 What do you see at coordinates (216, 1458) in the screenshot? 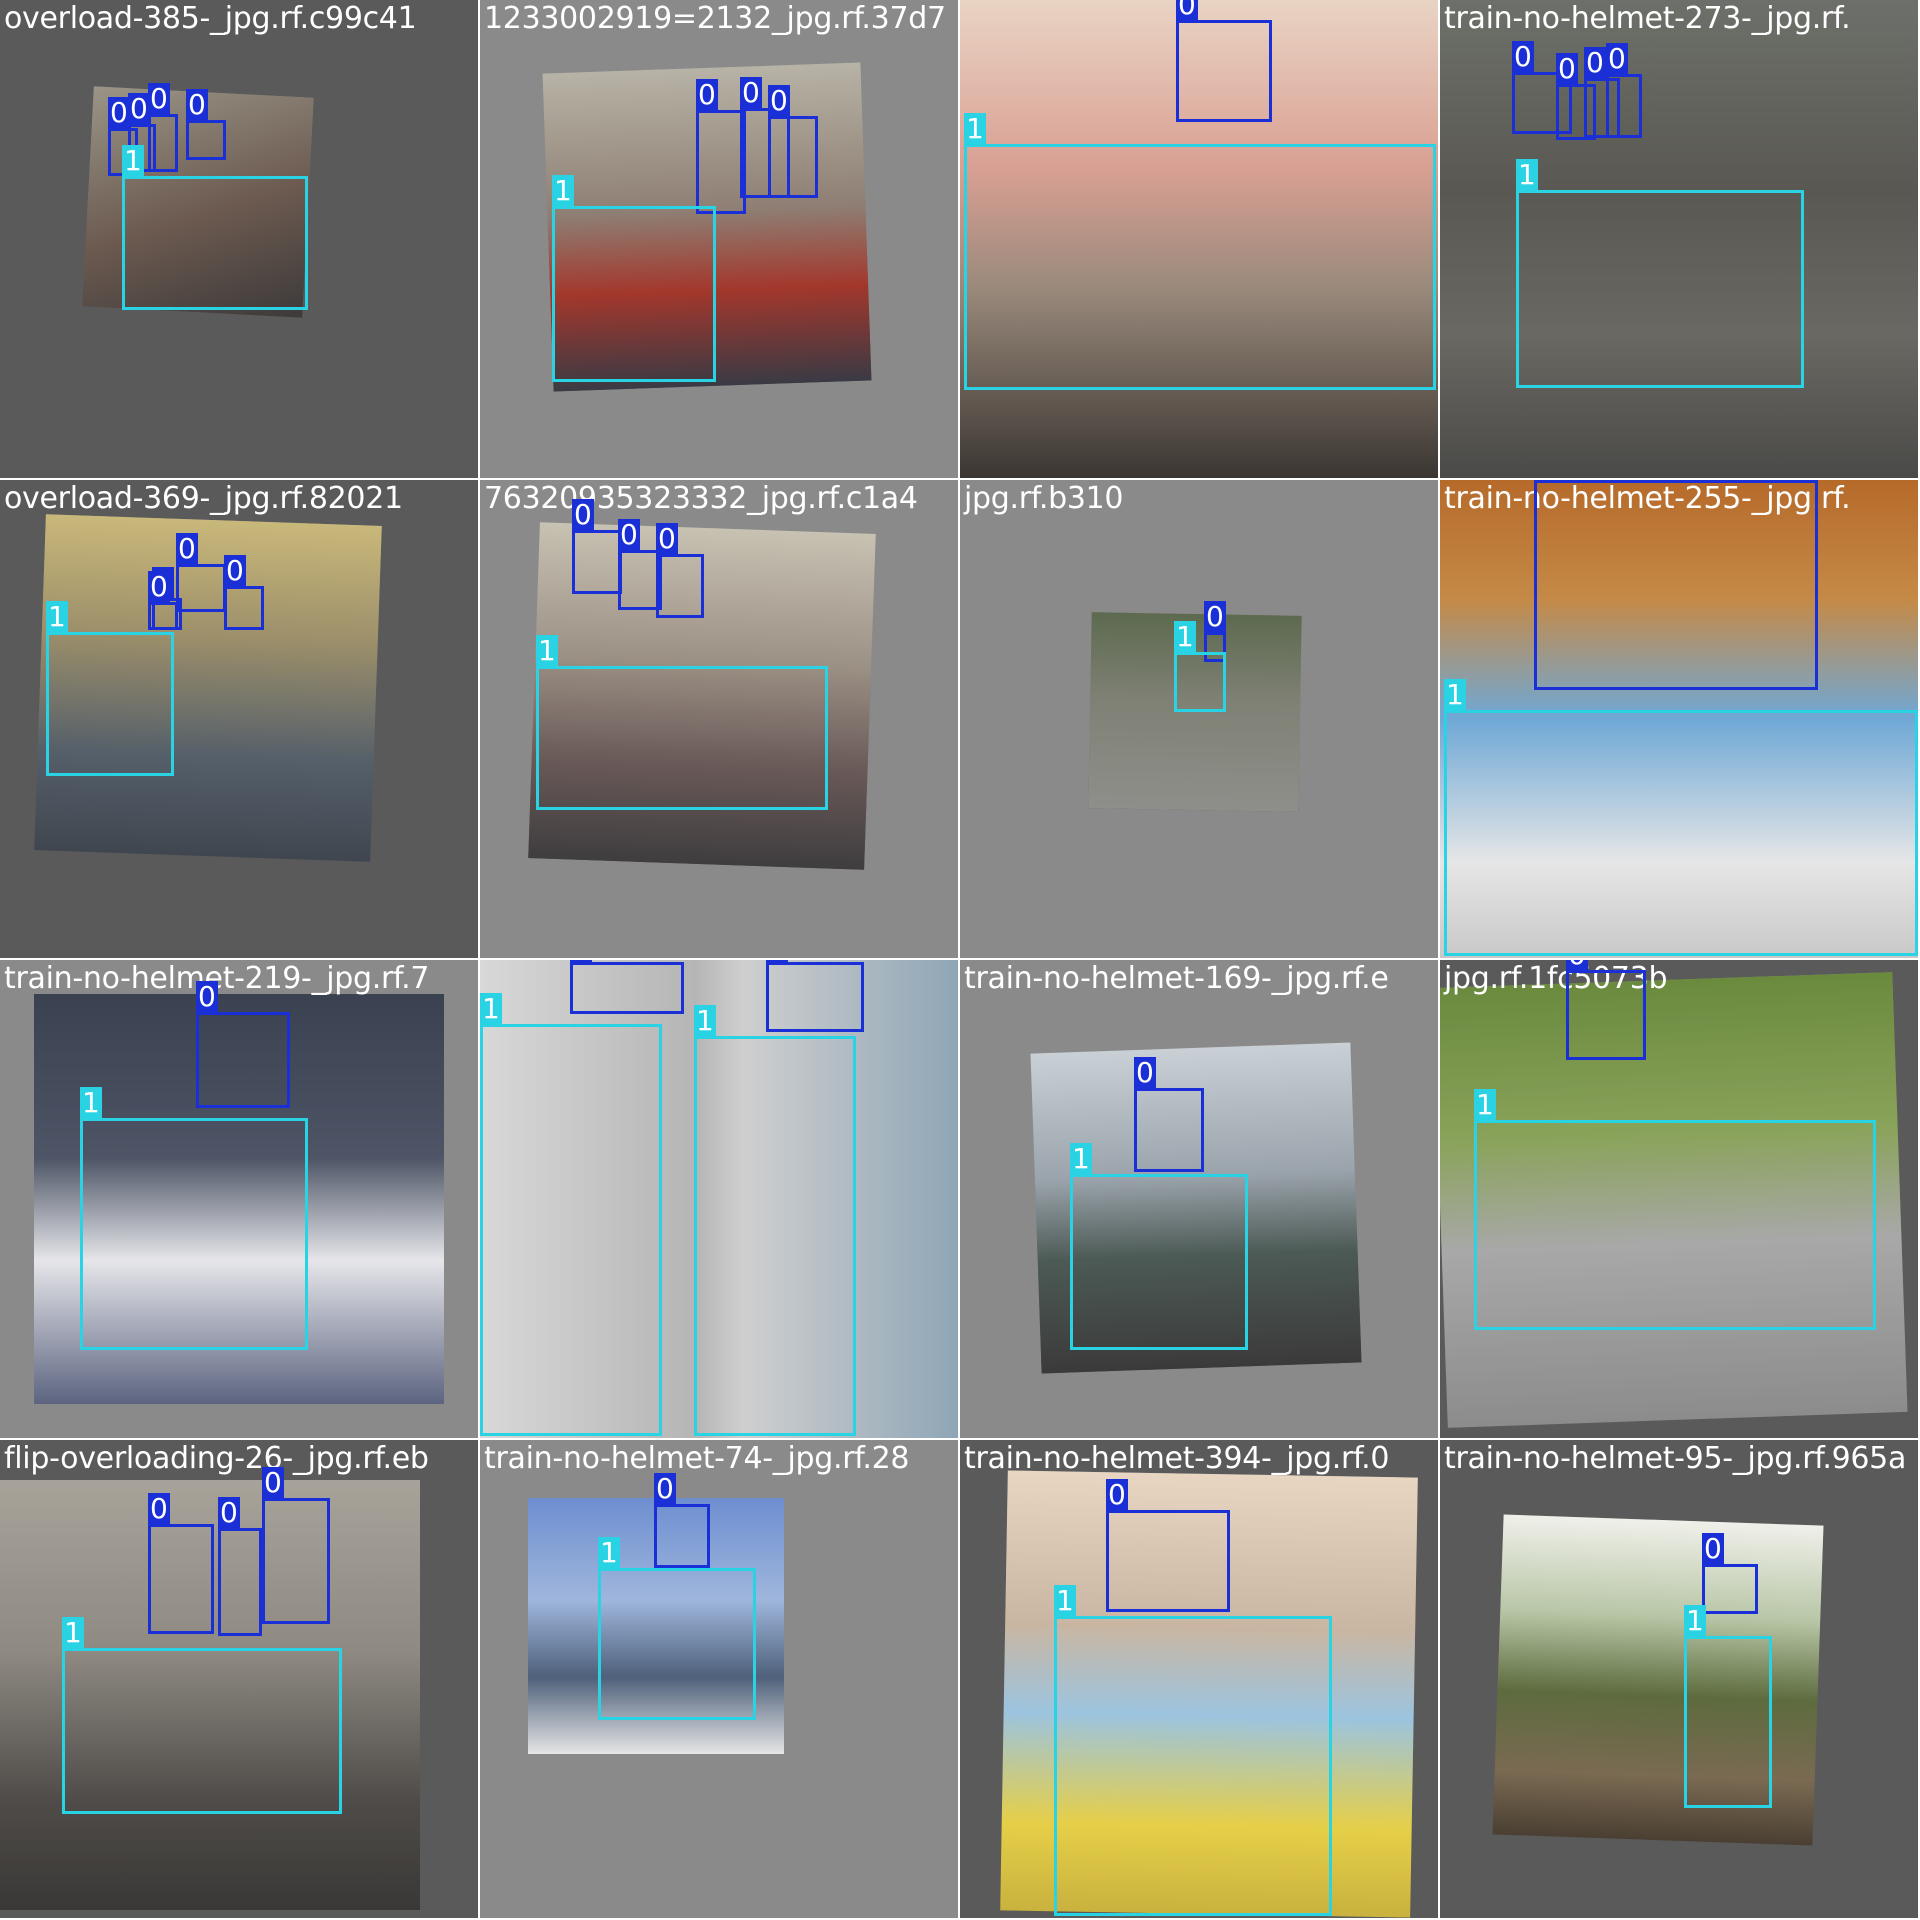
I see `image-filename-caption: flip-overloading-26-_jpg.rf.eb` at bounding box center [216, 1458].